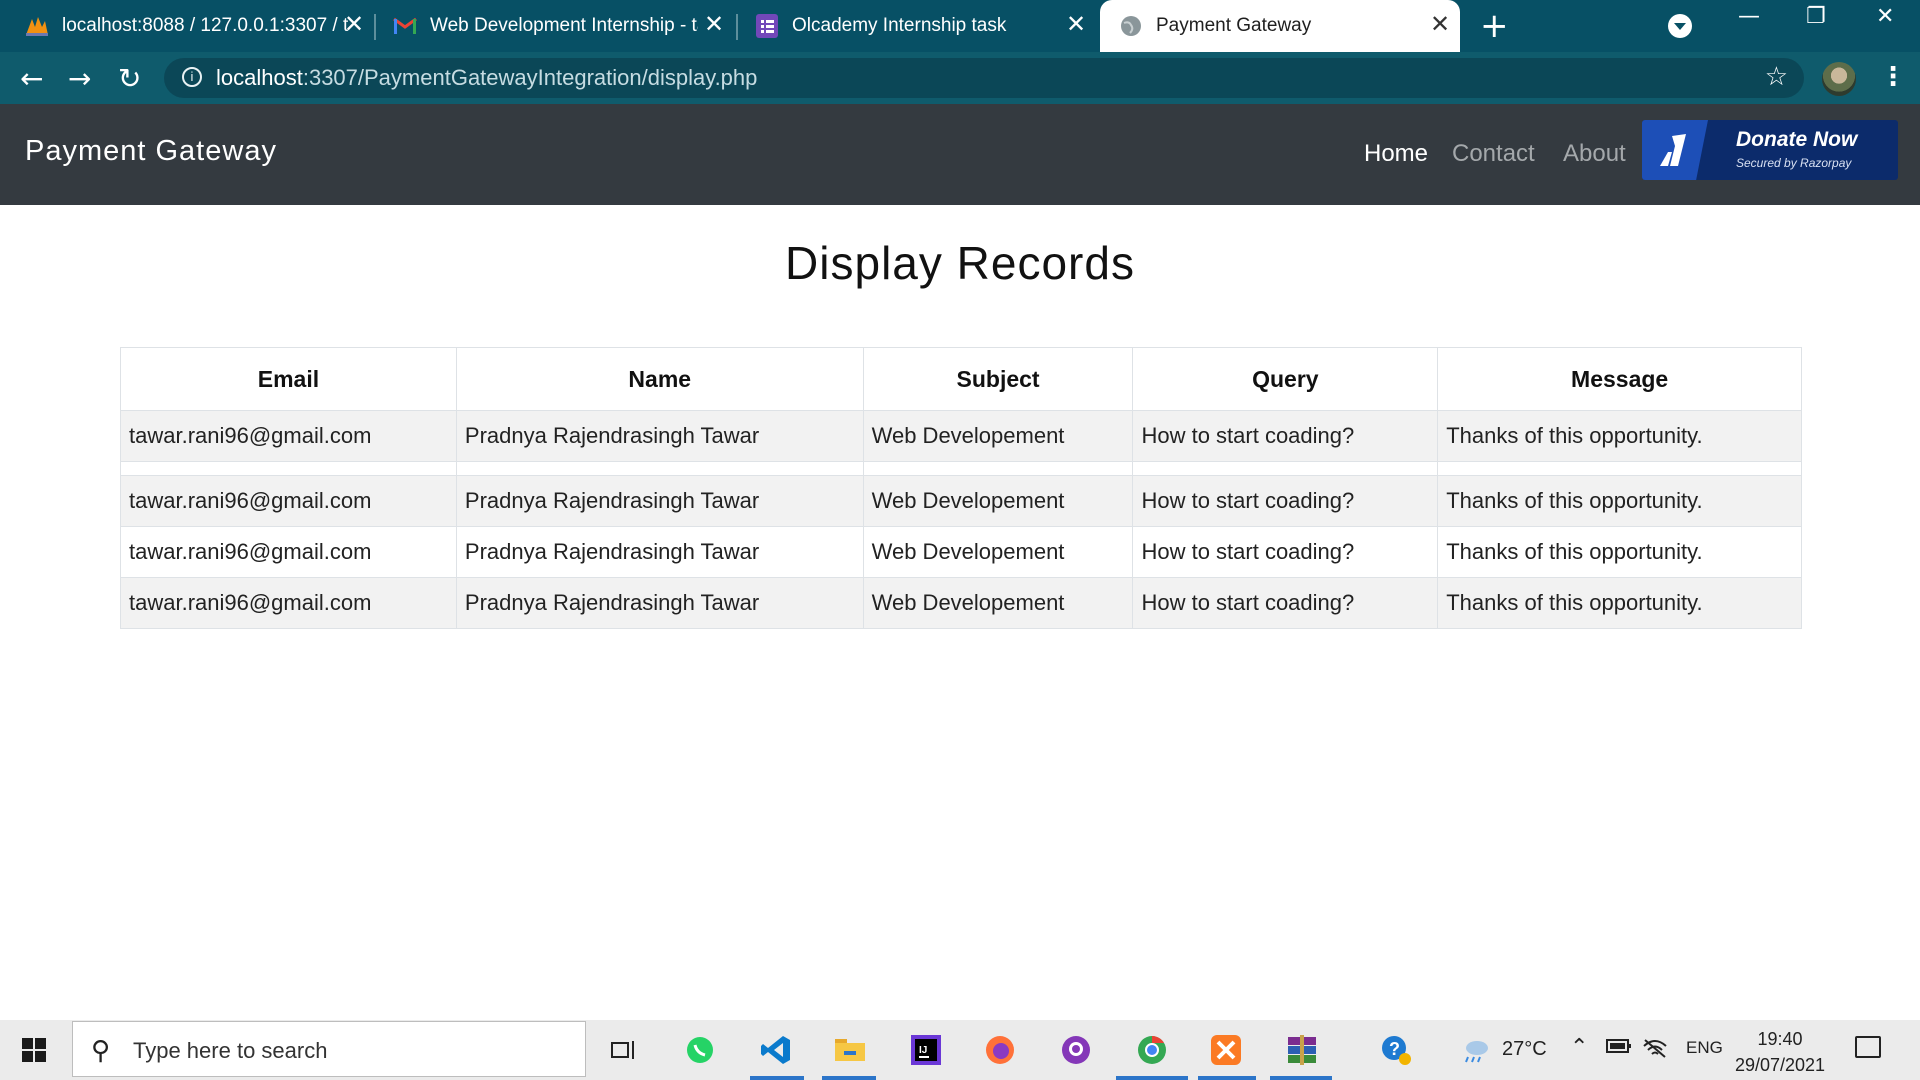  Describe the element at coordinates (37, 26) in the screenshot. I see `phpmyadmin-icon` at that location.